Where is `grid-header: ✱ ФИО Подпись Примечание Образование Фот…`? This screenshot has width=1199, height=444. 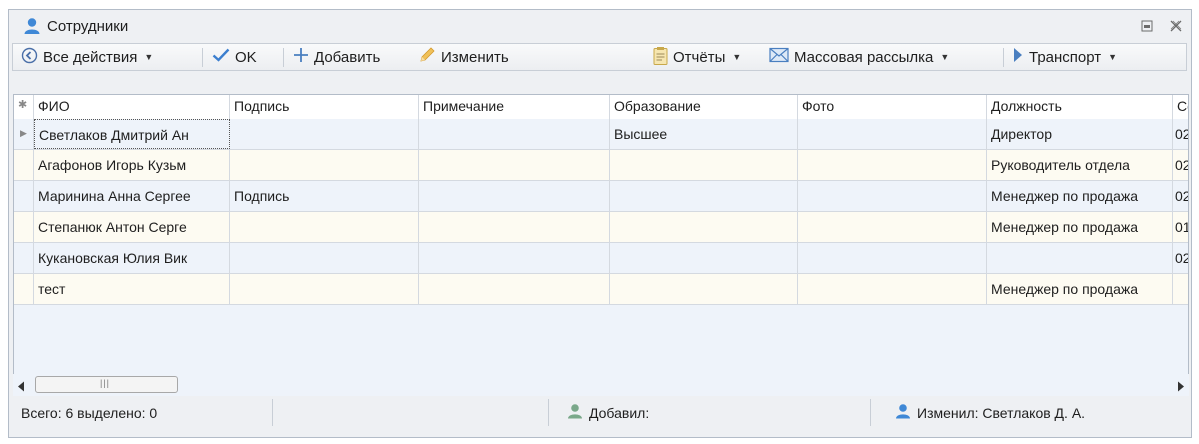 grid-header: ✱ ФИО Подпись Примечание Образование Фот… is located at coordinates (601, 107).